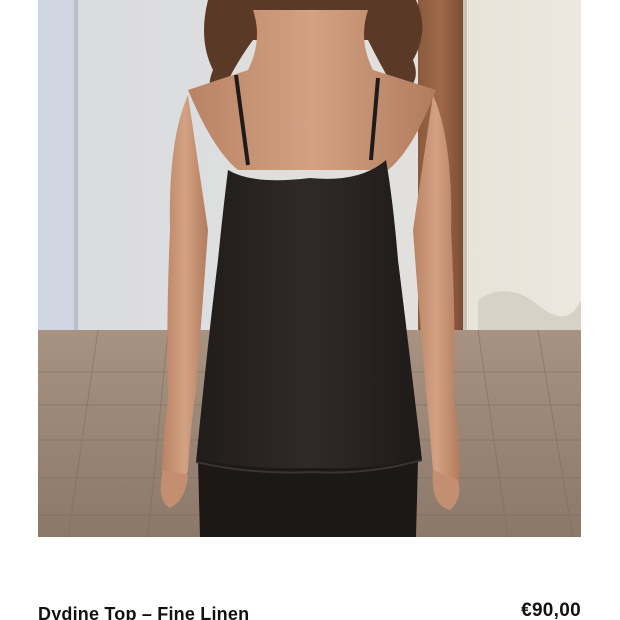 This screenshot has width=620, height=620. What do you see at coordinates (143, 612) in the screenshot?
I see `product-title: Dydine Top – Fine Linen` at bounding box center [143, 612].